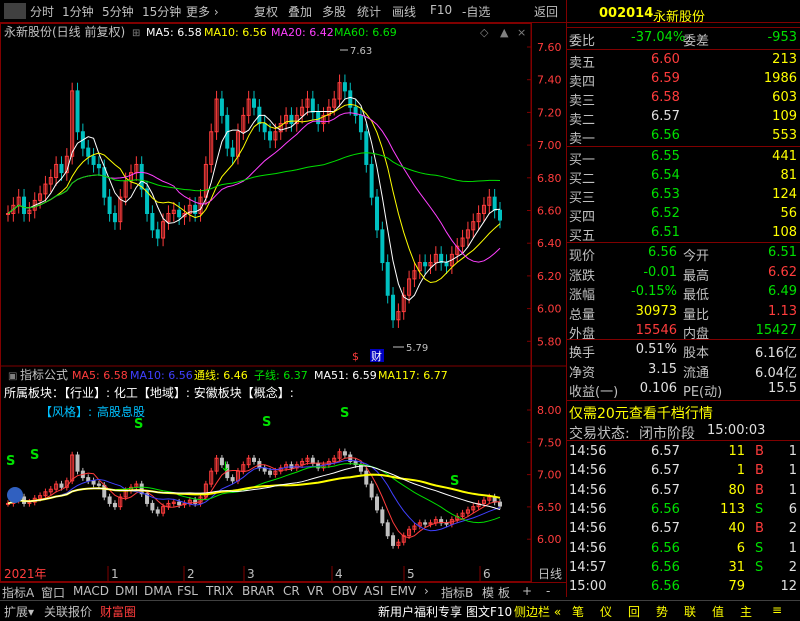  I want to click on bid-price: 6.55, so click(665, 156).